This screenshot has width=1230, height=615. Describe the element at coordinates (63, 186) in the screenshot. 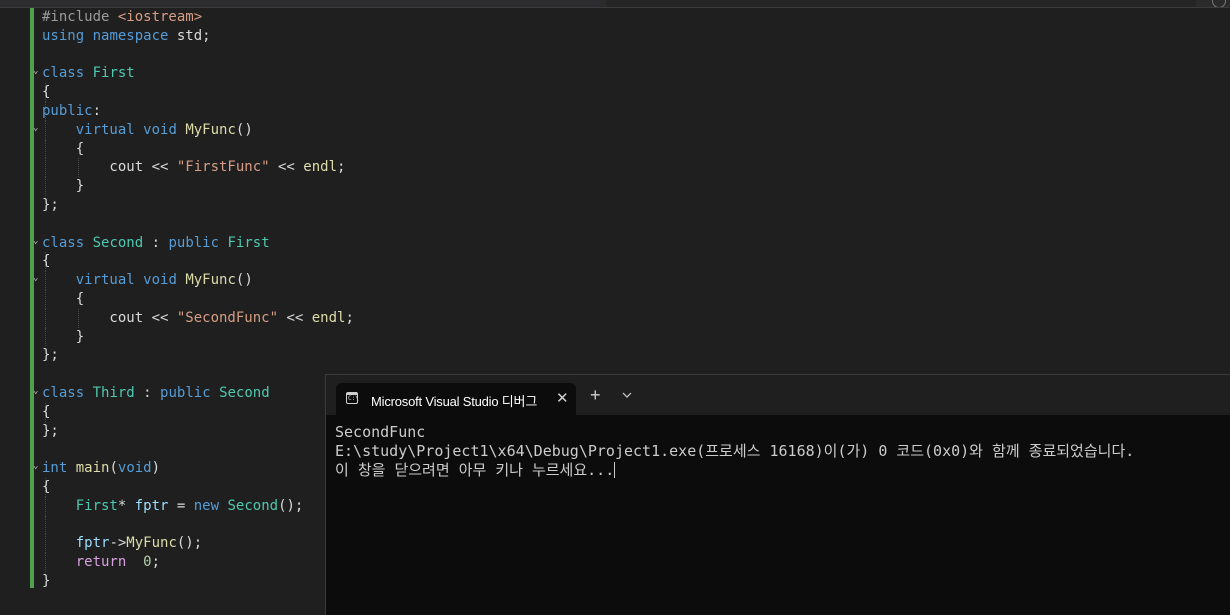

I see `code-token: }` at that location.